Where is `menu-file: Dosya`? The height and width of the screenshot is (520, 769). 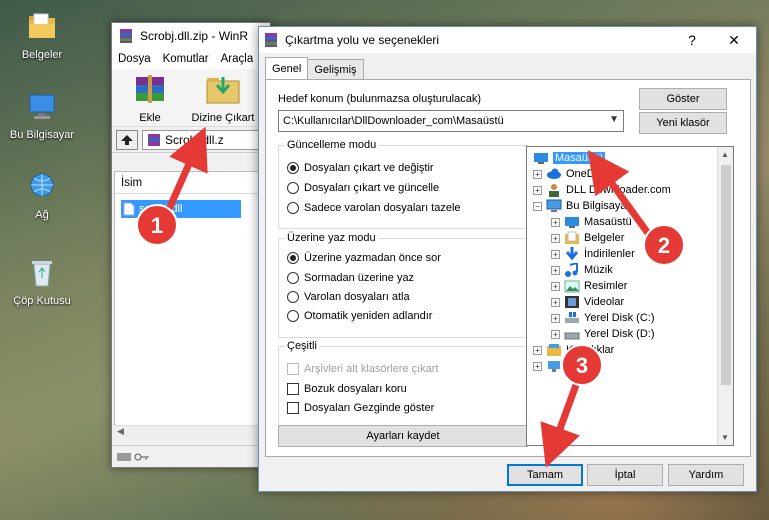
menu-file: Dosya is located at coordinates (134, 59).